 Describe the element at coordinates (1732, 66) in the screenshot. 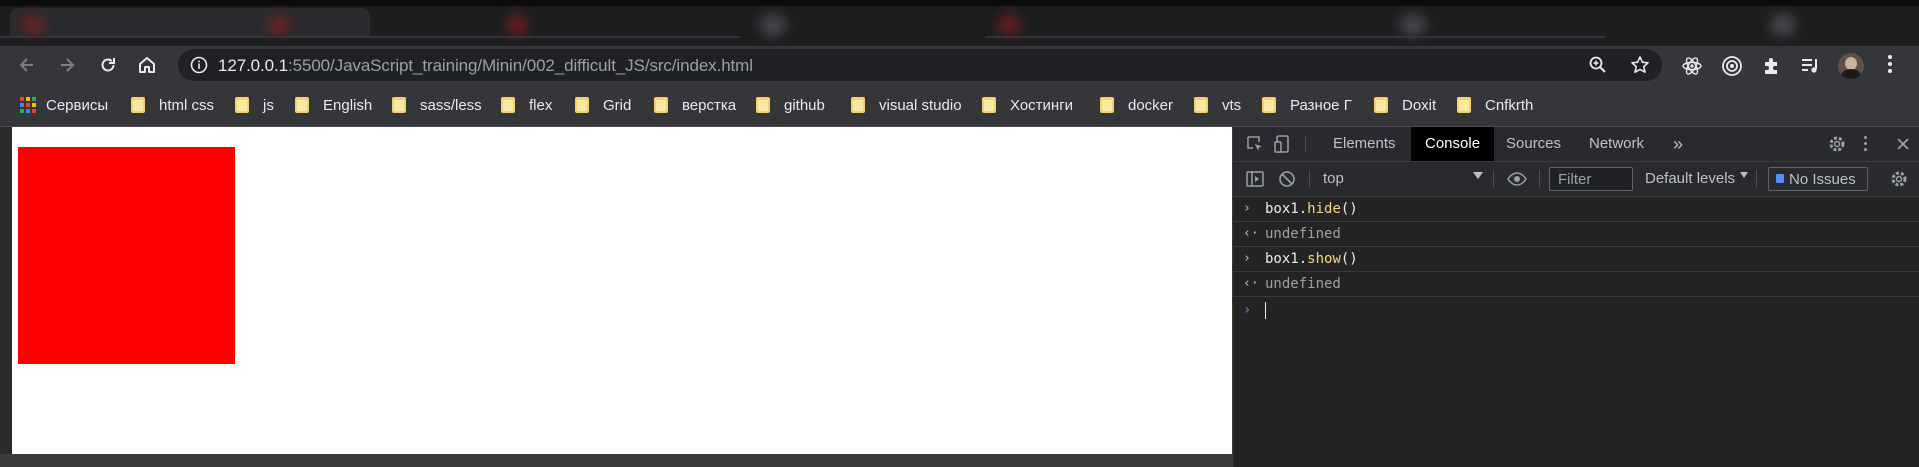

I see `target-icon` at that location.